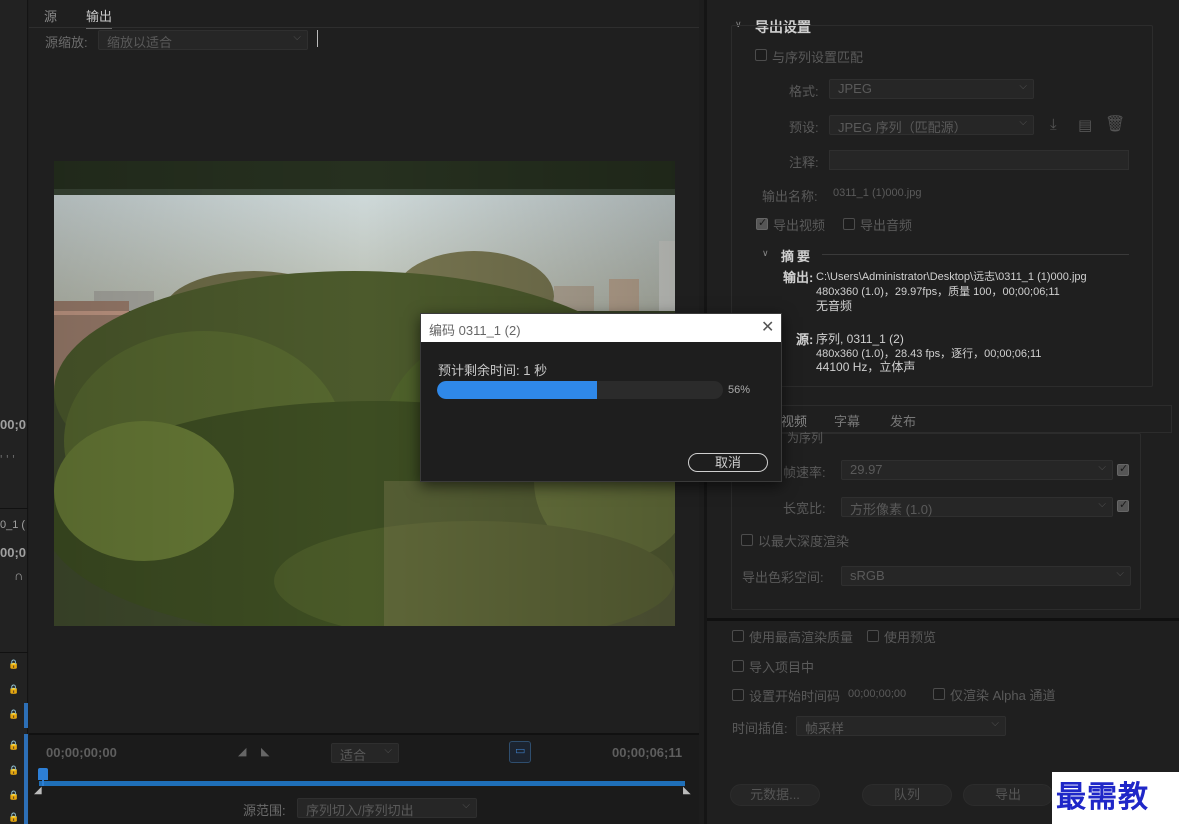 This screenshot has width=1179, height=824. Describe the element at coordinates (353, 755) in the screenshot. I see `fit-value: 适合` at that location.